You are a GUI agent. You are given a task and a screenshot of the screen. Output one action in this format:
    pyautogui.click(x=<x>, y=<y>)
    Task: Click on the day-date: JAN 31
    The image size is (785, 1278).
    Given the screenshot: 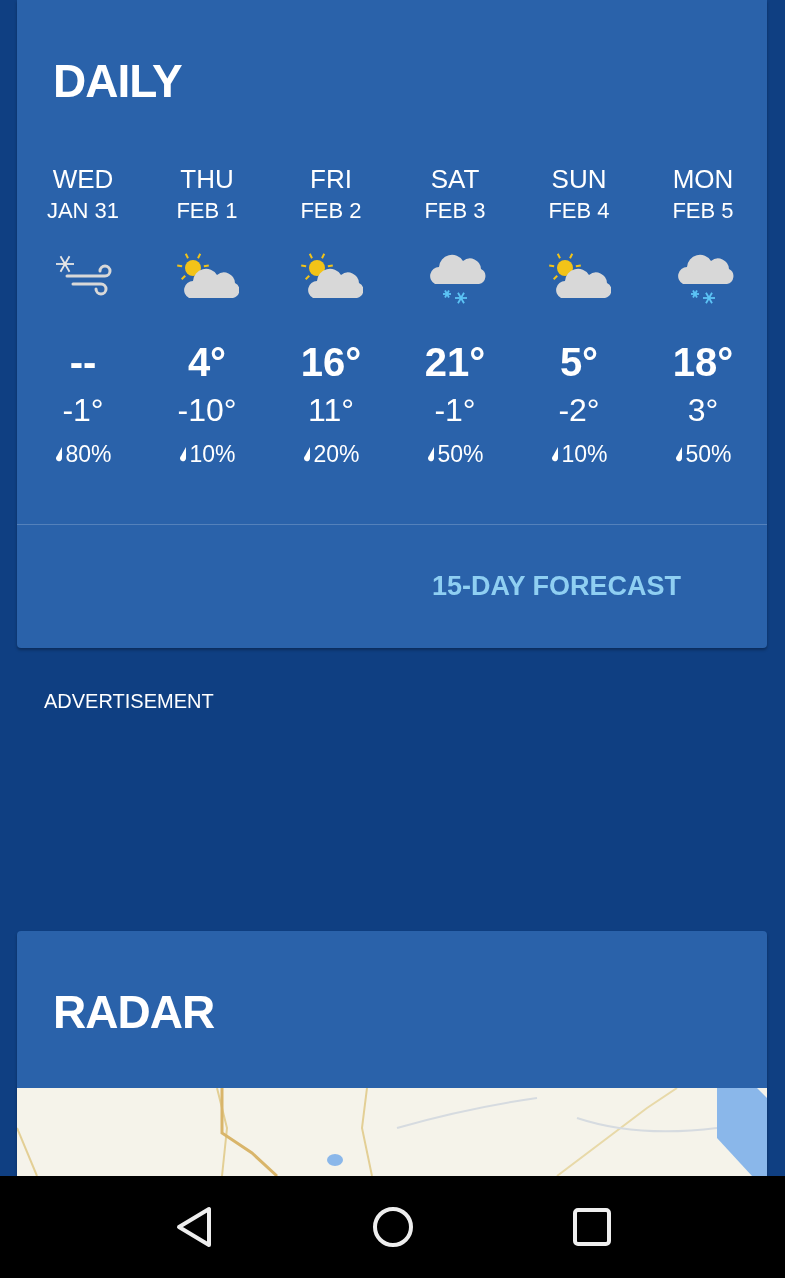 What is the action you would take?
    pyautogui.click(x=83, y=211)
    